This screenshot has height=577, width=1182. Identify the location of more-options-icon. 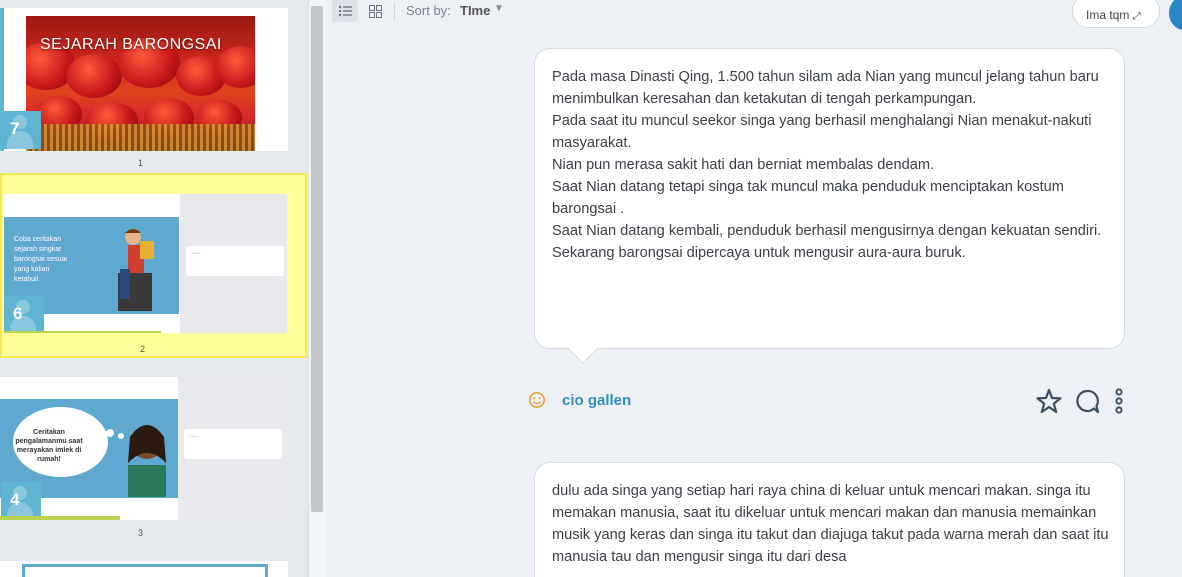
(1119, 401).